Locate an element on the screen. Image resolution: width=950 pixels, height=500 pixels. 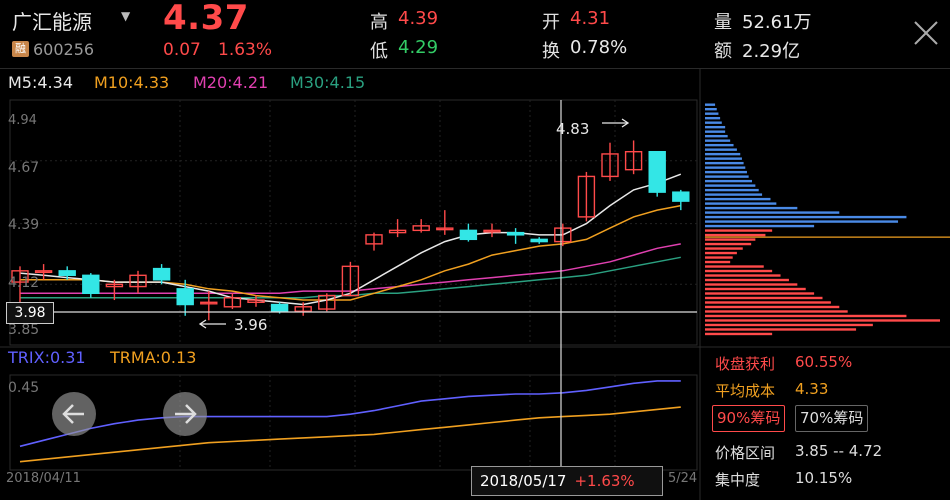
prev-button is located at coordinates (74, 414).